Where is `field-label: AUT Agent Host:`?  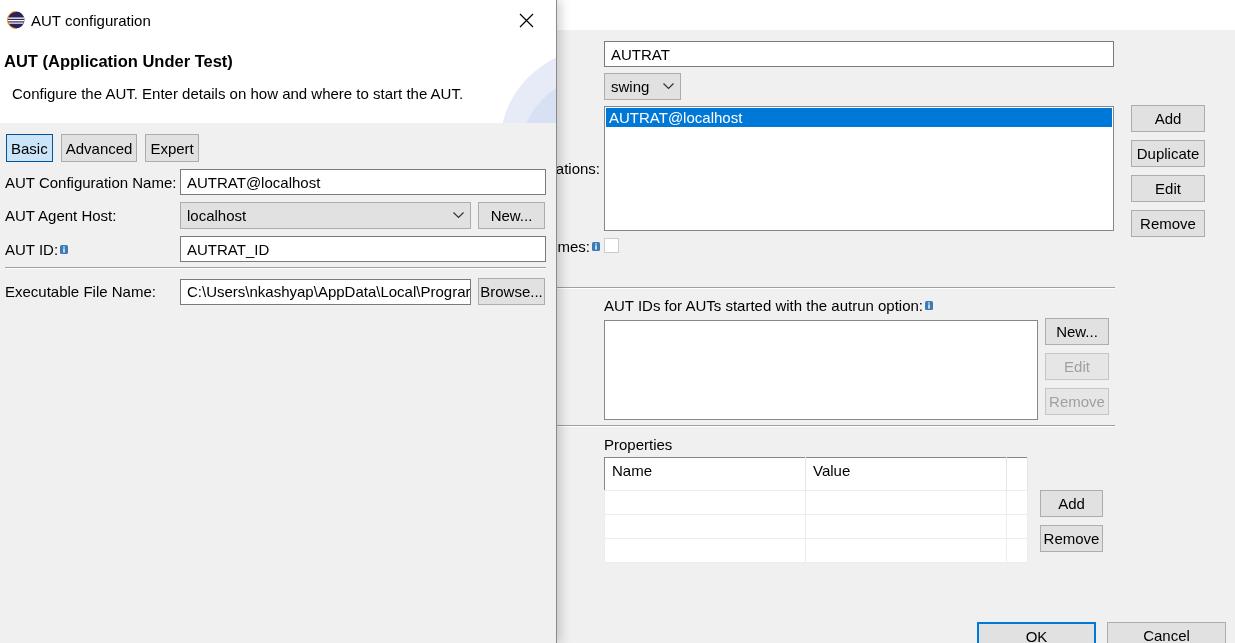 field-label: AUT Agent Host: is located at coordinates (61, 215).